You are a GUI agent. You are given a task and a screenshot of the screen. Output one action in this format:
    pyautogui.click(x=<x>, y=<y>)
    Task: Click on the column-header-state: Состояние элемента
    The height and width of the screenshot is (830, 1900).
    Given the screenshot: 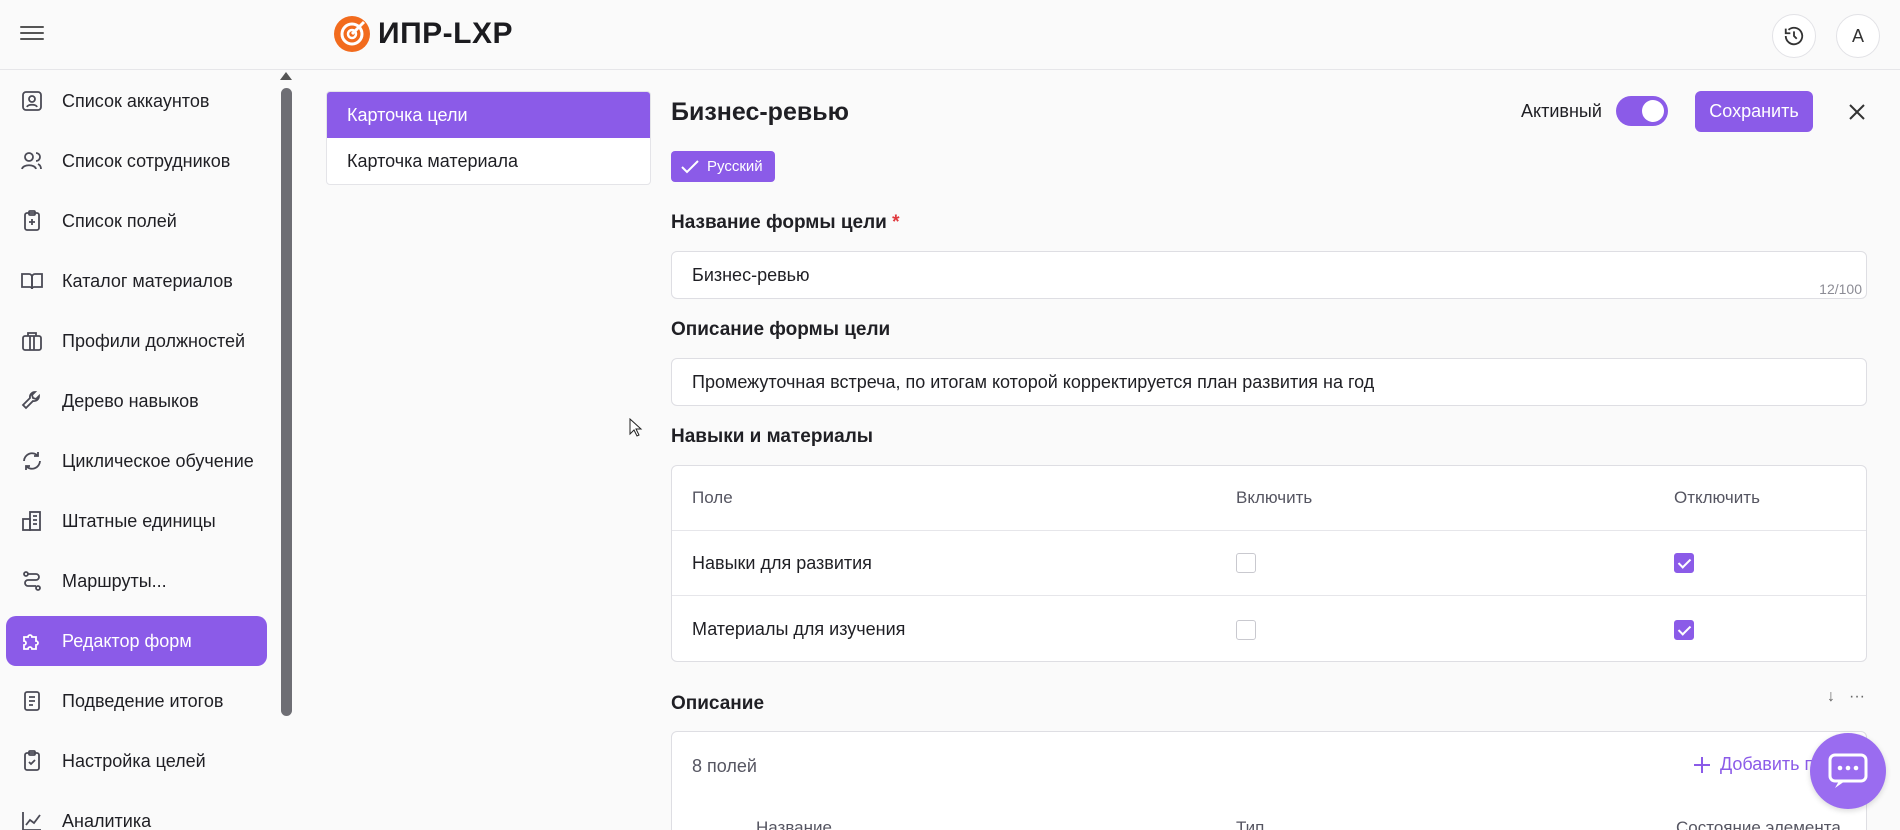 What is the action you would take?
    pyautogui.click(x=1758, y=824)
    